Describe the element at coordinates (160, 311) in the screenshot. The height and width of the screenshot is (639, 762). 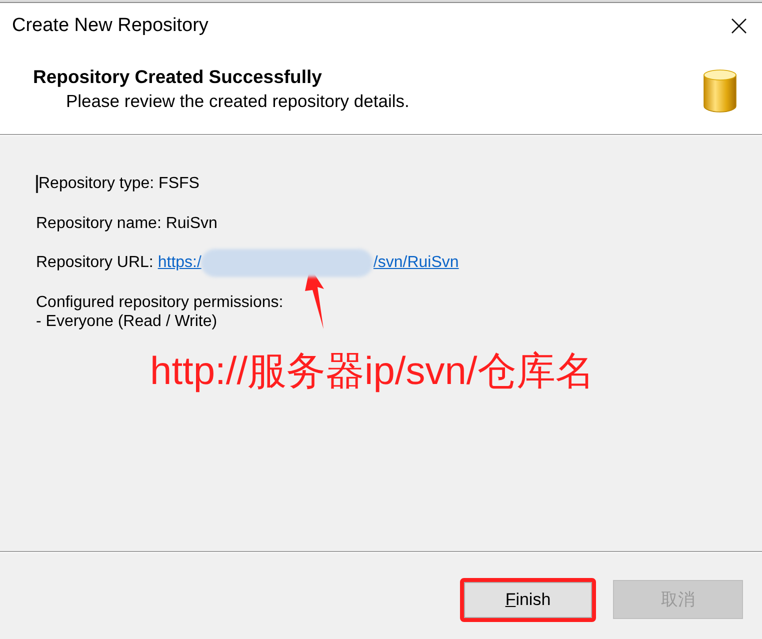
I see `permissions-text: Configured repository permissions: - Everyone (Read / Write)` at that location.